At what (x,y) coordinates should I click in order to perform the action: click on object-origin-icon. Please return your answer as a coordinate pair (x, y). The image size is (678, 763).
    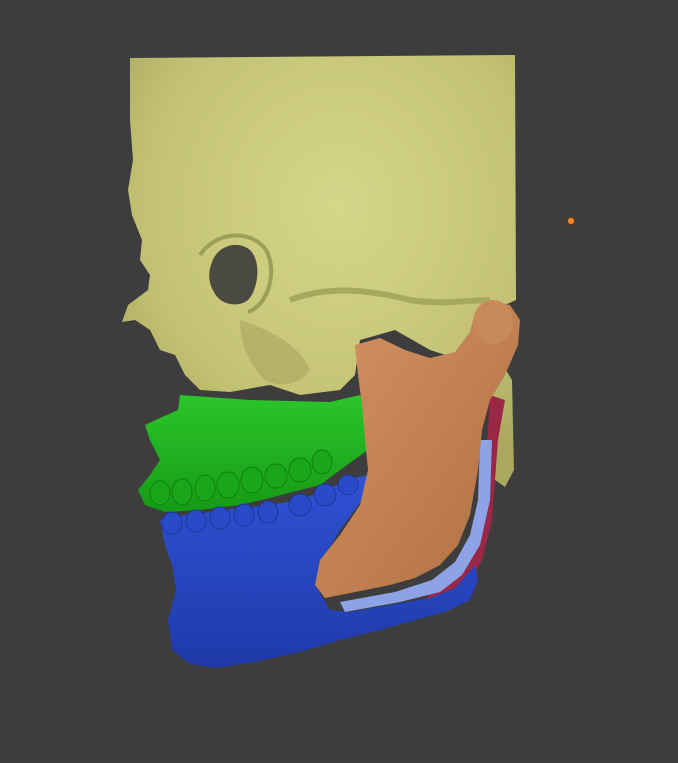
    Looking at the image, I should click on (571, 221).